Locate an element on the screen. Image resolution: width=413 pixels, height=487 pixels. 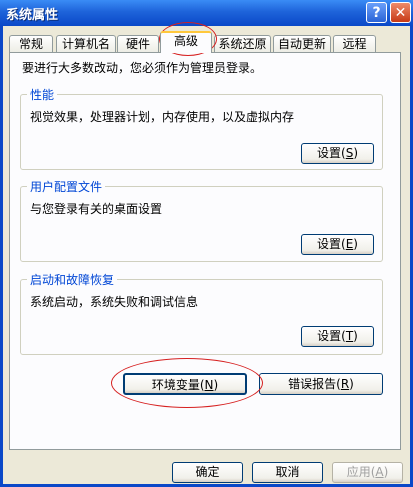
user-profiles-settings-hotkey: E is located at coordinates (349, 244).